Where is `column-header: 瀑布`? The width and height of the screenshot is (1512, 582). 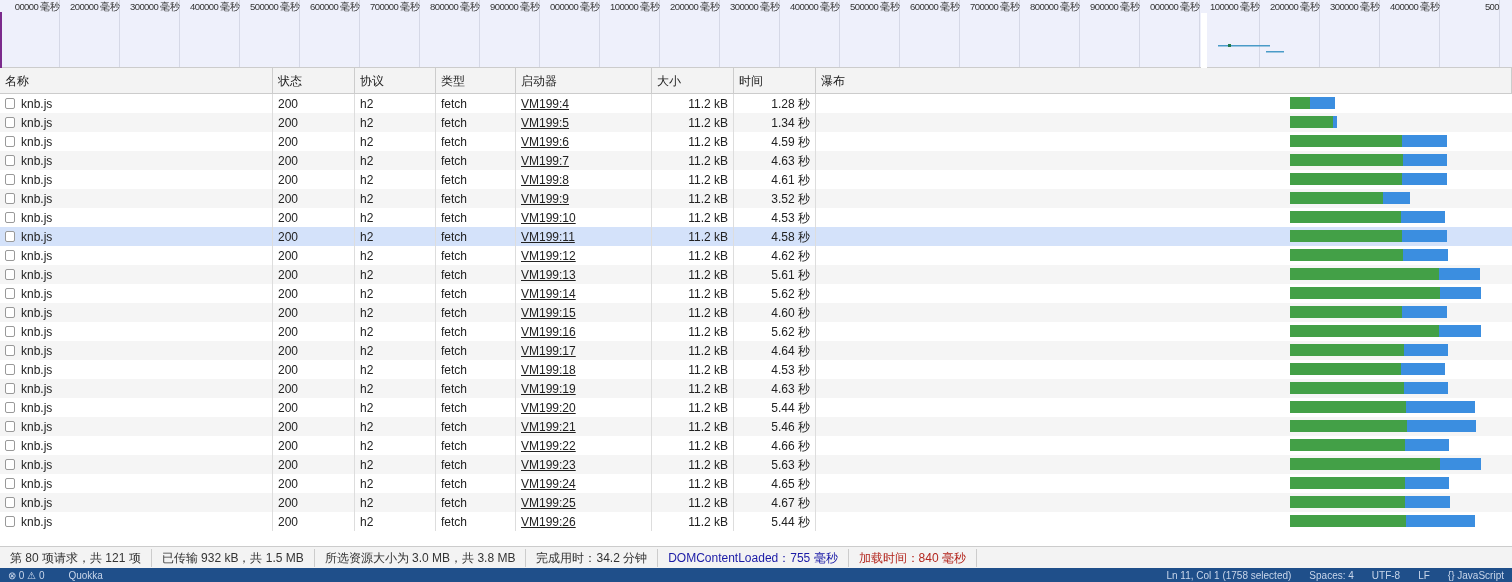 column-header: 瀑布 is located at coordinates (833, 80).